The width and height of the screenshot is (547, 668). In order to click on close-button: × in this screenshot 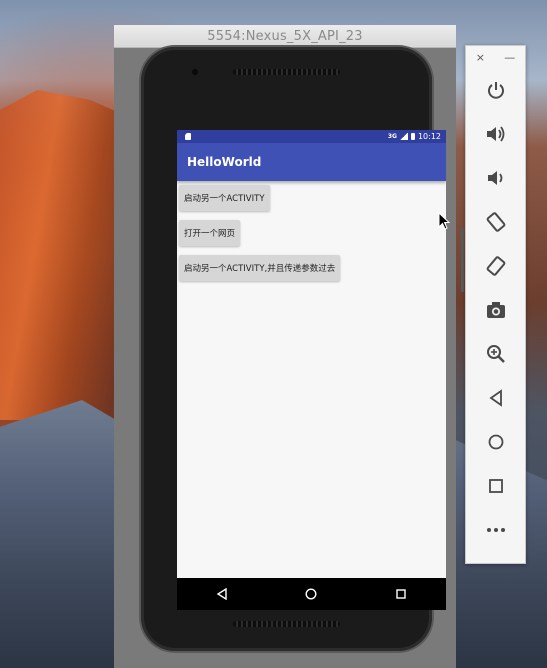, I will do `click(480, 57)`.